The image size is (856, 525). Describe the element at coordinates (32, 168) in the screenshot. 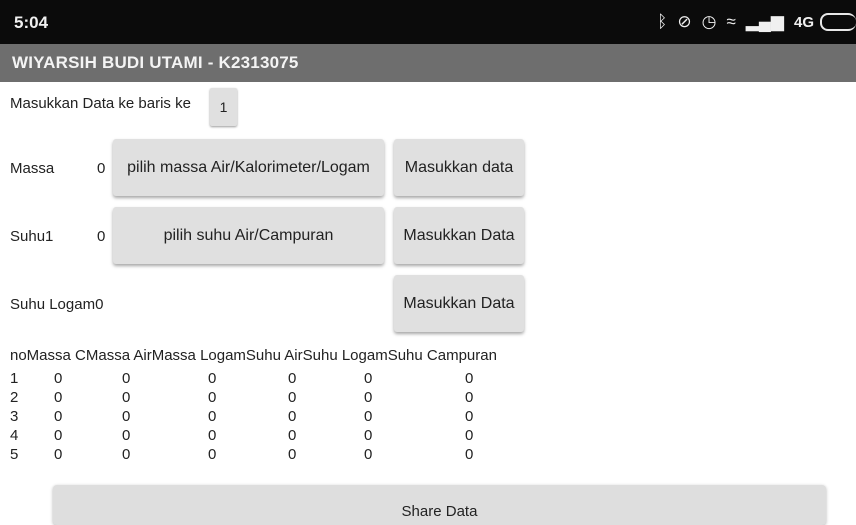

I see `massa-label: Massa` at that location.